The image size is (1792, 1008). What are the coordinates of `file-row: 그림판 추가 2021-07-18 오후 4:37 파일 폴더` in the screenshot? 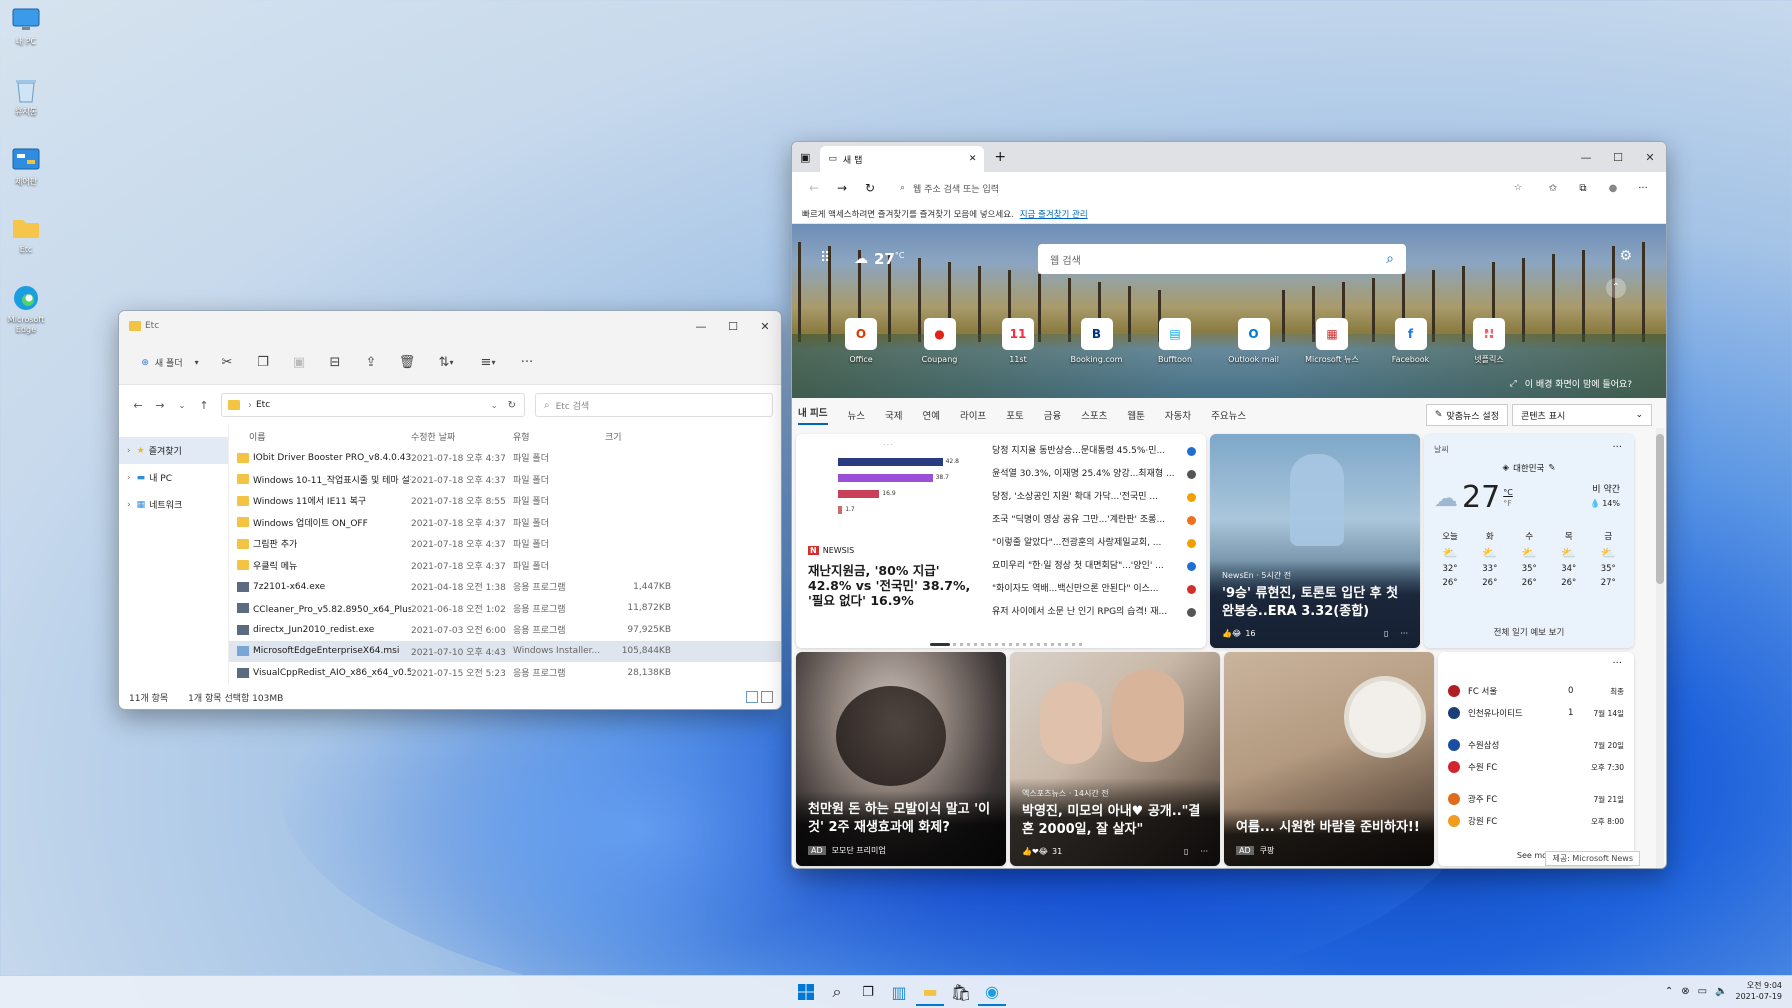 It's located at (505, 544).